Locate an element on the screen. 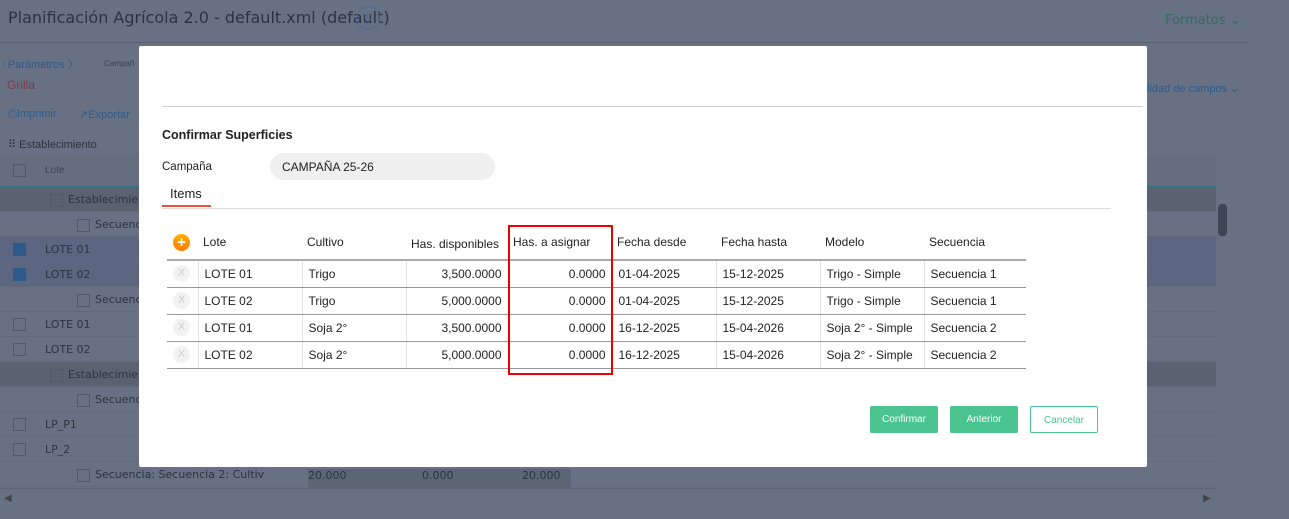 Image resolution: width=1289 pixels, height=519 pixels. row-label: LP_P1 is located at coordinates (61, 424).